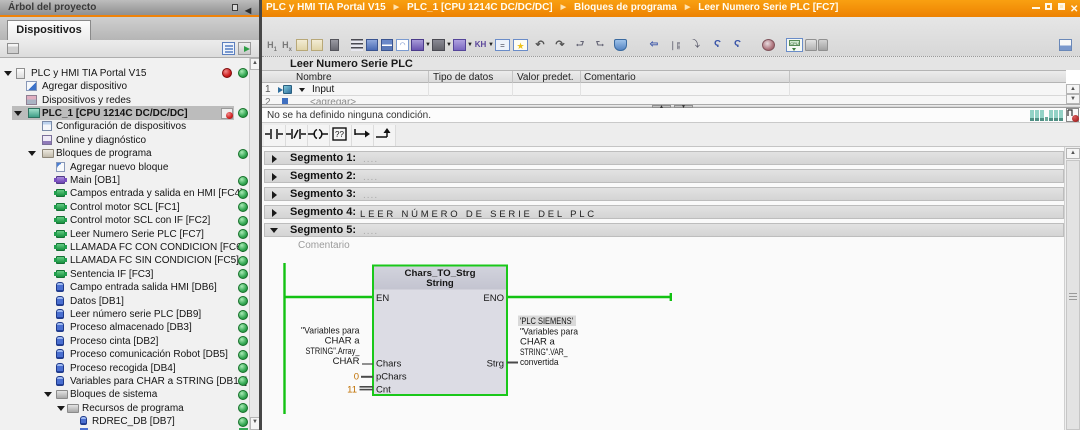 The height and width of the screenshot is (430, 1080). What do you see at coordinates (495, 364) in the screenshot?
I see `svg-text: Strg` at bounding box center [495, 364].